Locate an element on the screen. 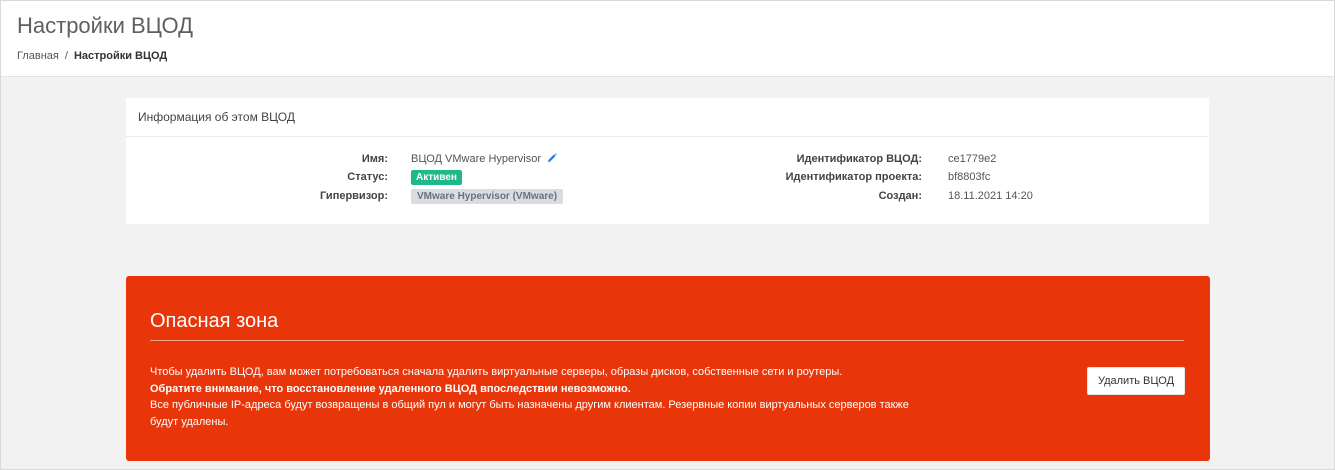  breadcrumb: Главная / Настройки ВЦОД is located at coordinates (92, 56).